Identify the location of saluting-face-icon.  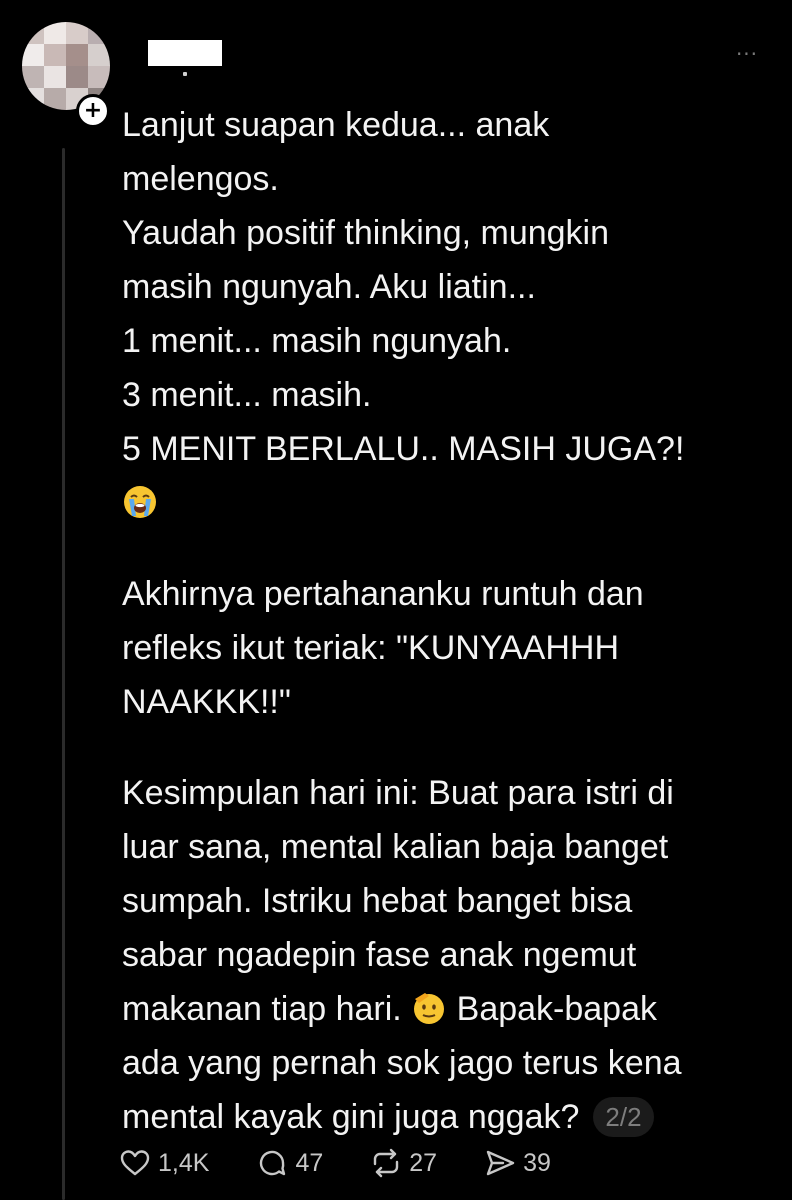
(429, 1008).